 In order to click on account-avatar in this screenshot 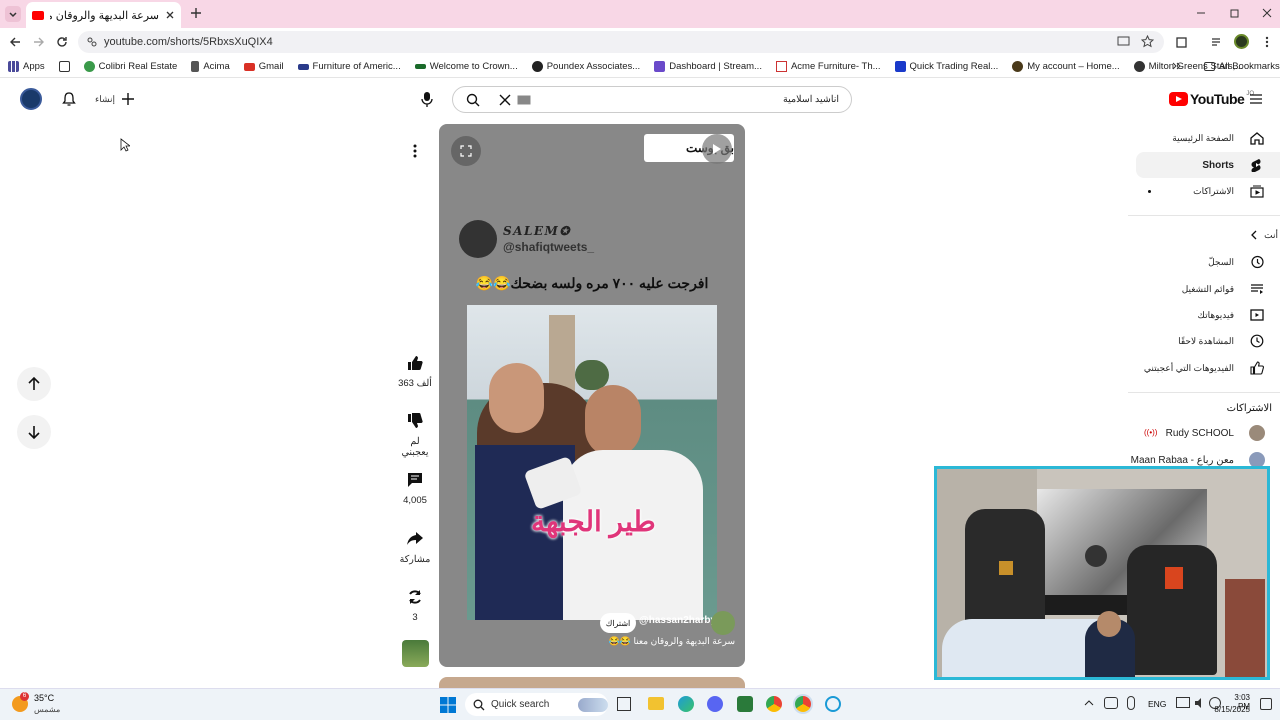, I will do `click(31, 99)`.